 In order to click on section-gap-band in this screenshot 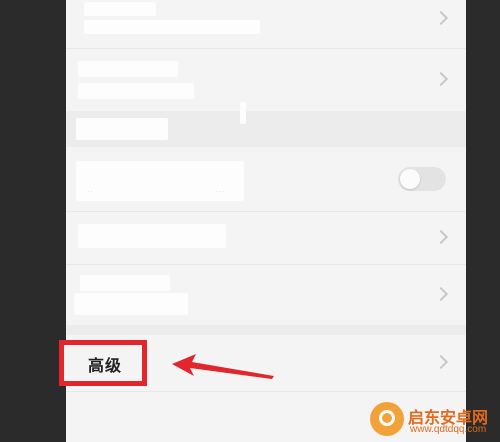, I will do `click(266, 330)`.